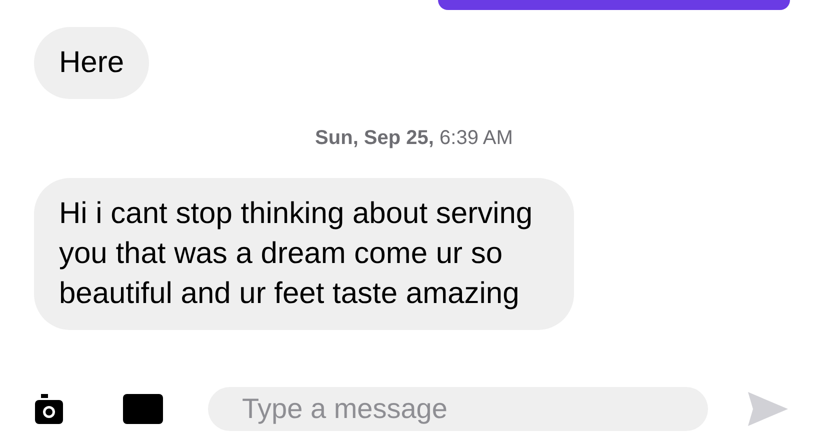  I want to click on message-bubble: Here, so click(92, 63).